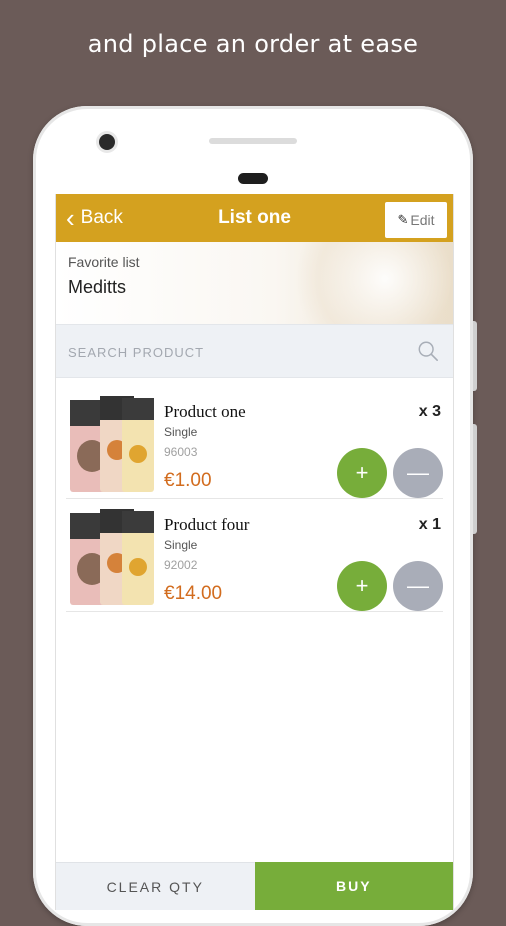 The height and width of the screenshot is (926, 506). Describe the element at coordinates (205, 411) in the screenshot. I see `product-name: Product one` at that location.